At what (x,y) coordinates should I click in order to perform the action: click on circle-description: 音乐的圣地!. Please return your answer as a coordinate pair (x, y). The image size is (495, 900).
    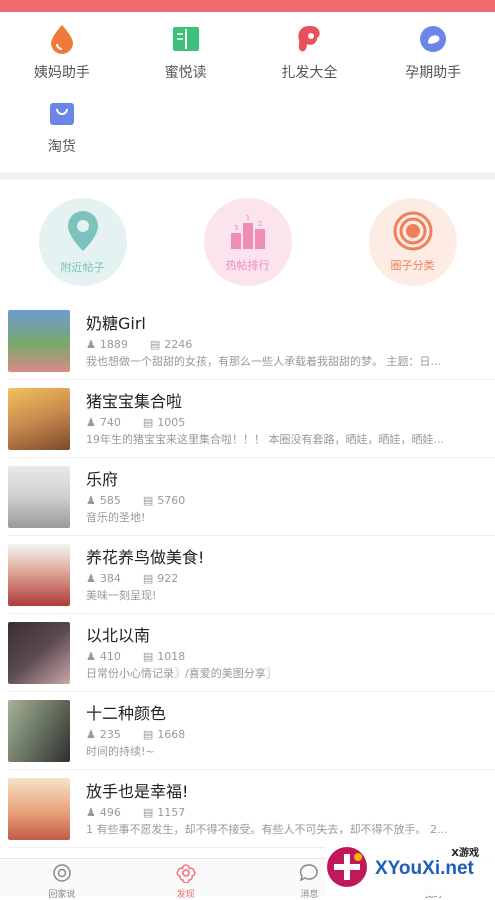
    Looking at the image, I should click on (116, 517).